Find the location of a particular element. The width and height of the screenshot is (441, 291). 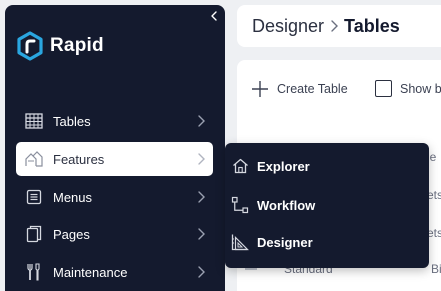

create-table-button: Create Table is located at coordinates (299, 89).